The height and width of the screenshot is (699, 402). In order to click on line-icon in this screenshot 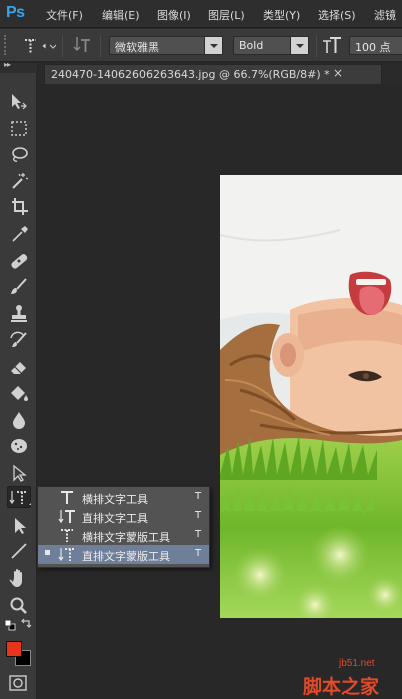, I will do `click(19, 551)`.